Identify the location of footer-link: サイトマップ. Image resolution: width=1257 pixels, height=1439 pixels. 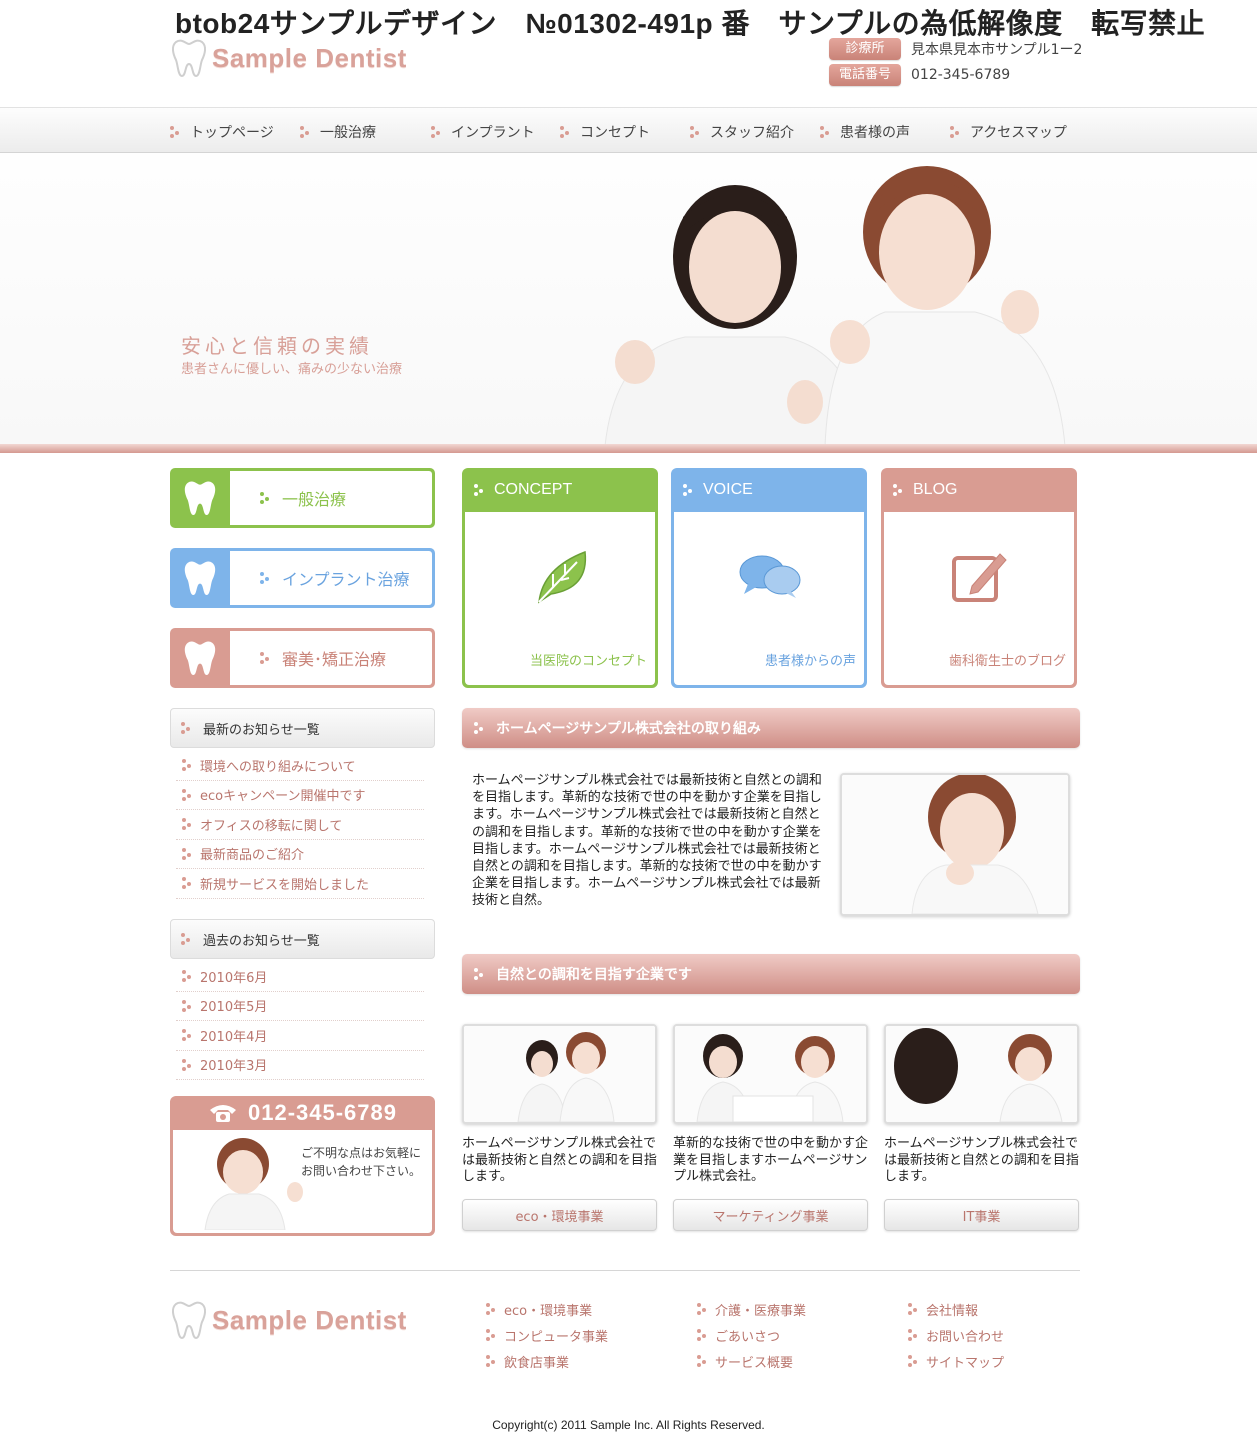
(956, 1361).